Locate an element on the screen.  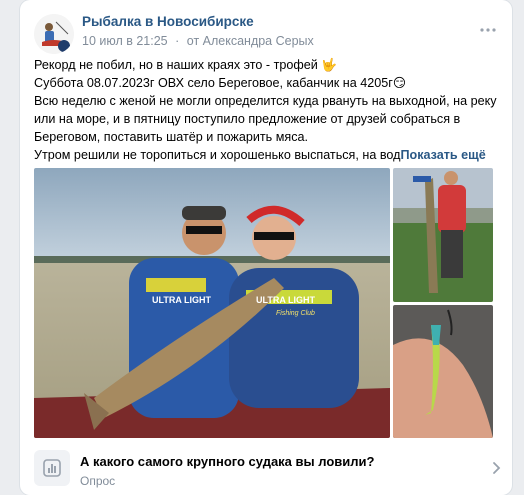
chevron-right-icon is located at coordinates (496, 468).